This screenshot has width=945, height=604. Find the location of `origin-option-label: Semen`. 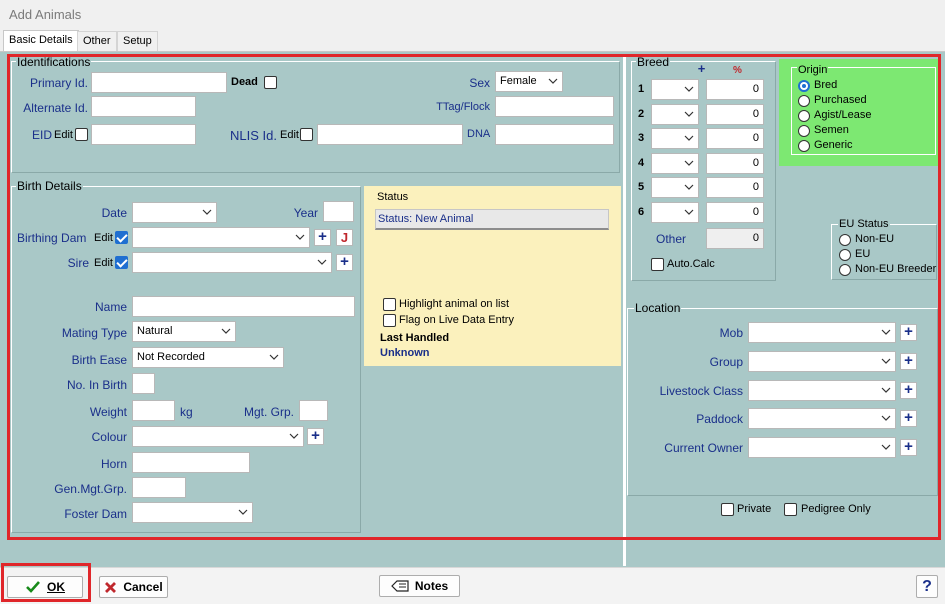

origin-option-label: Semen is located at coordinates (831, 130).